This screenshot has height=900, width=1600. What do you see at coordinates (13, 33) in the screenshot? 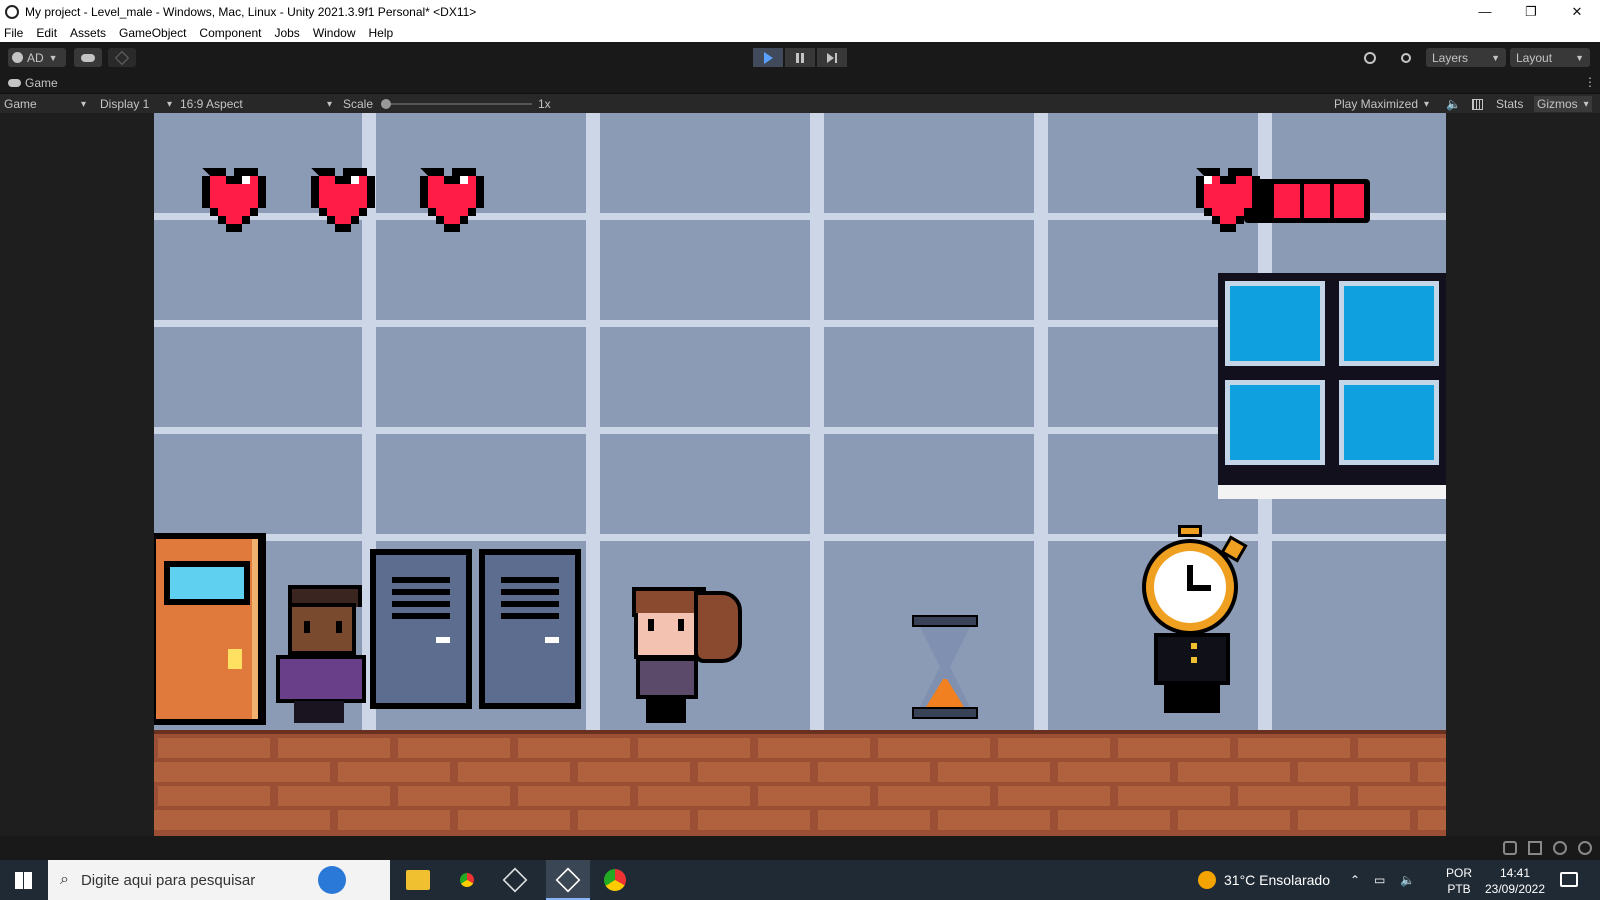
I see `menu-file: File` at bounding box center [13, 33].